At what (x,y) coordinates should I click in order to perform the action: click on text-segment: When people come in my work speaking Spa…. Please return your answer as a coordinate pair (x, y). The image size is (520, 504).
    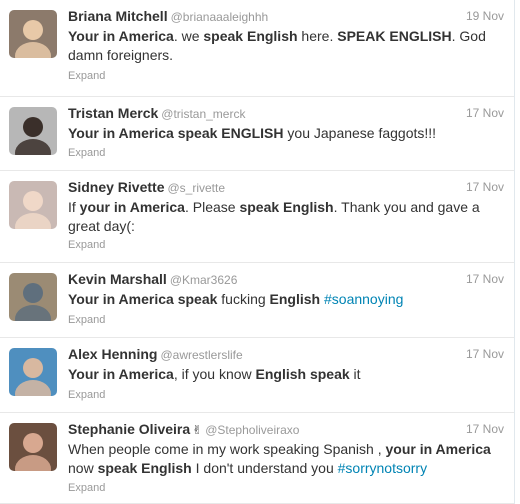
    Looking at the image, I should click on (227, 449).